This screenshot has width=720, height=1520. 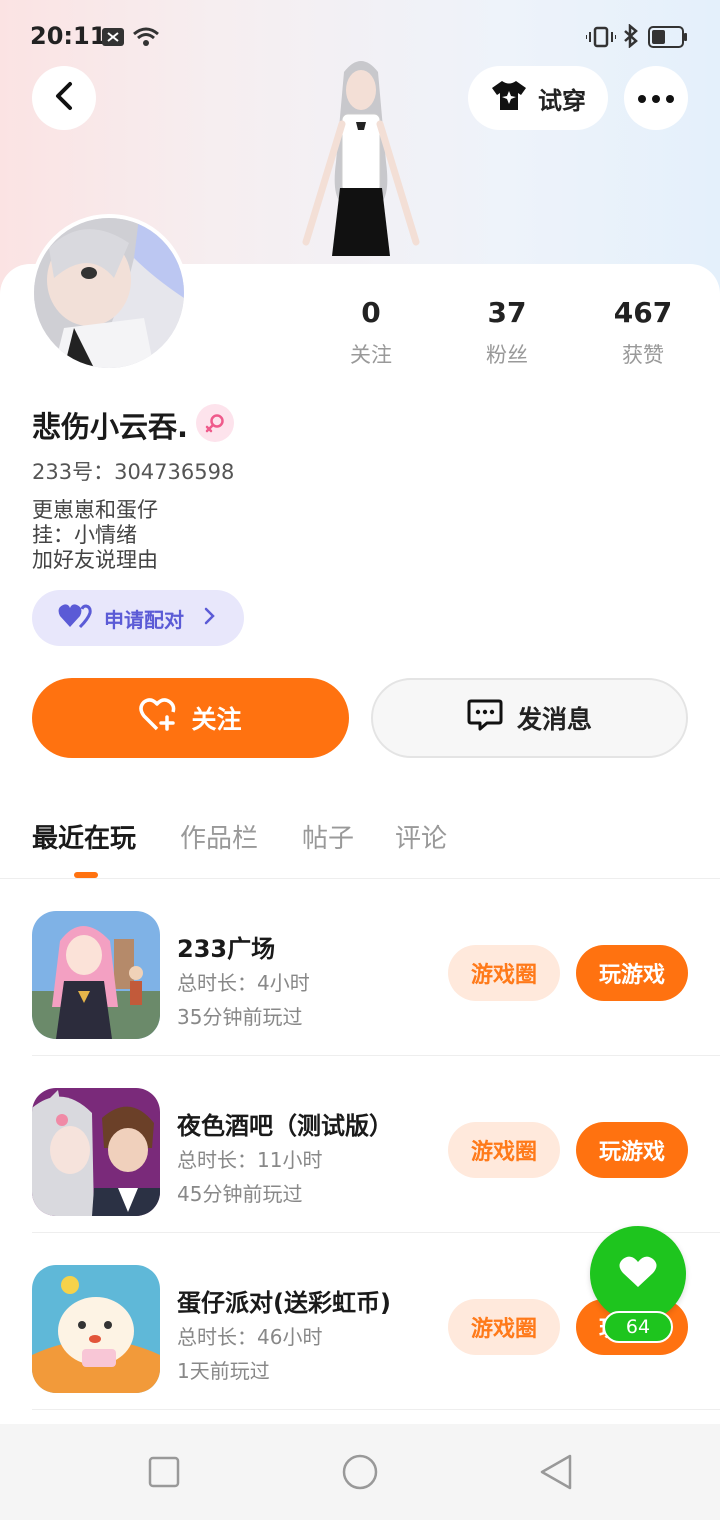 I want to click on message-label: 发消息, so click(x=554, y=719).